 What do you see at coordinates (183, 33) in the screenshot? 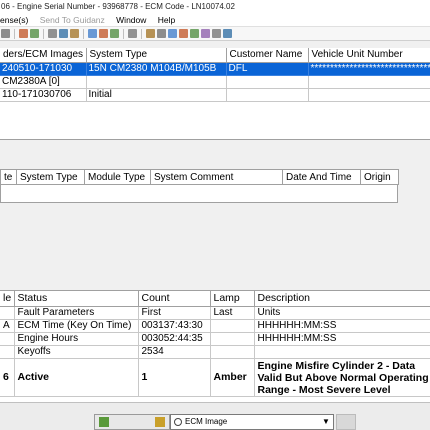
I see `pause-icon` at bounding box center [183, 33].